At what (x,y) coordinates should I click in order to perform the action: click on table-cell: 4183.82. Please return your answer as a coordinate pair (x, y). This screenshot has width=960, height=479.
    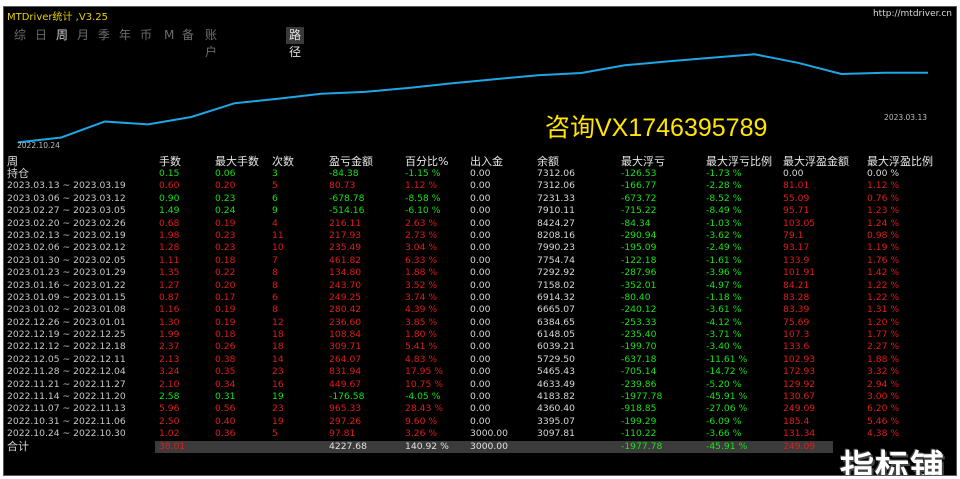
    Looking at the image, I should click on (556, 397).